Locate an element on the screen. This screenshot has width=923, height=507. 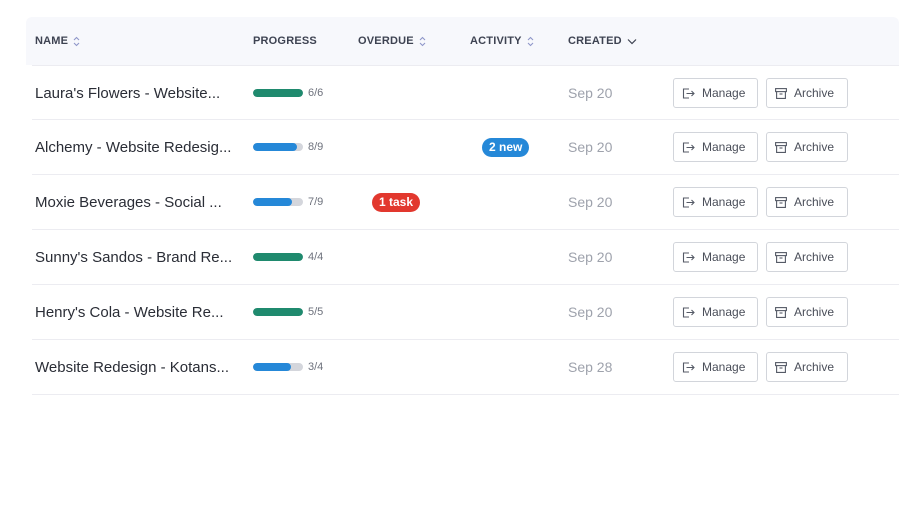
progress-cell: 8/9 is located at coordinates (288, 147).